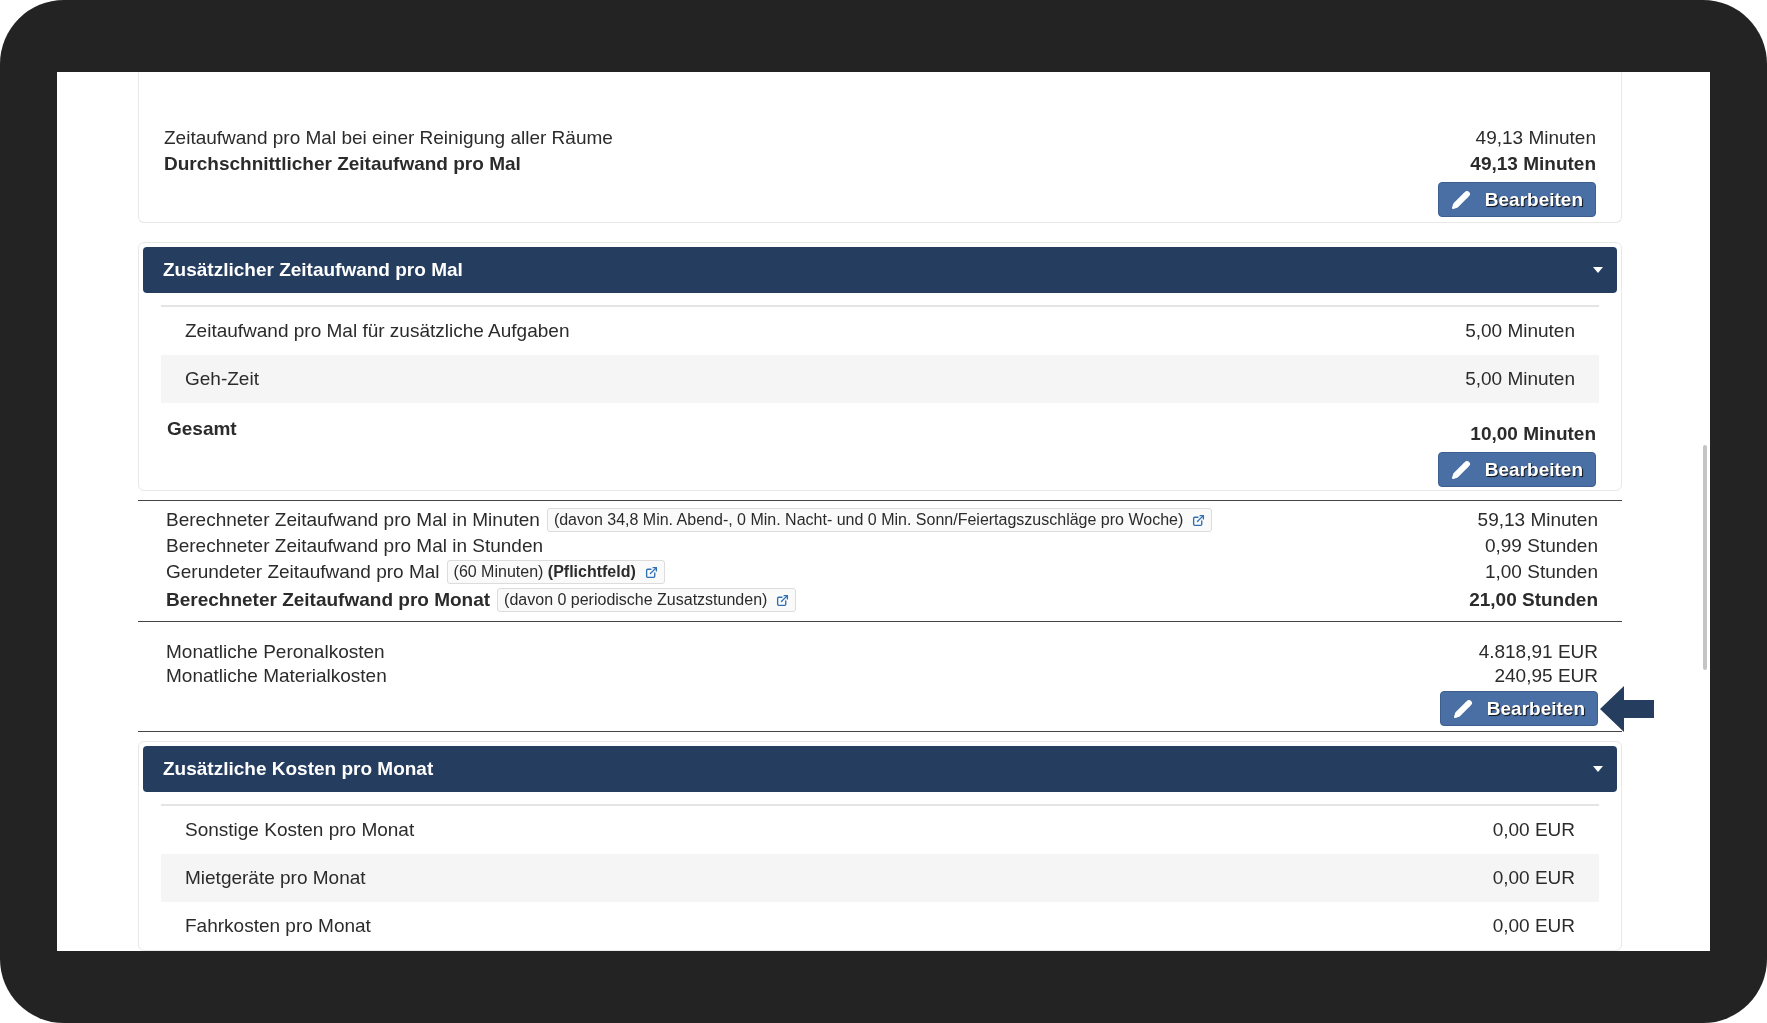  What do you see at coordinates (298, 769) in the screenshot?
I see `panel-title: Zusätzliche Kosten pro Monat` at bounding box center [298, 769].